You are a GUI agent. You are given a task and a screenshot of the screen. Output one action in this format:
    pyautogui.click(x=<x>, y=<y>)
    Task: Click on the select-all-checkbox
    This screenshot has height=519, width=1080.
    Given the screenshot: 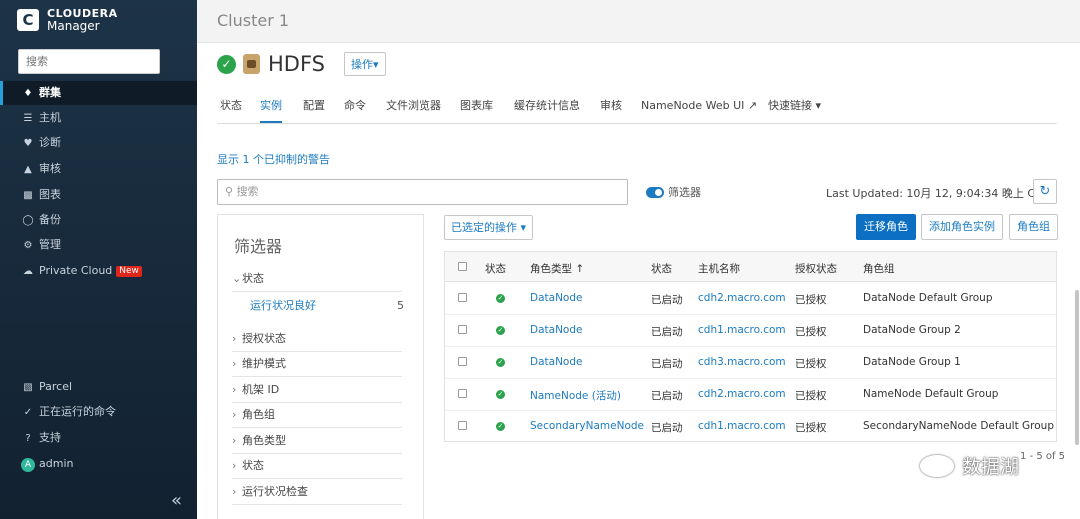 What is the action you would take?
    pyautogui.click(x=462, y=266)
    